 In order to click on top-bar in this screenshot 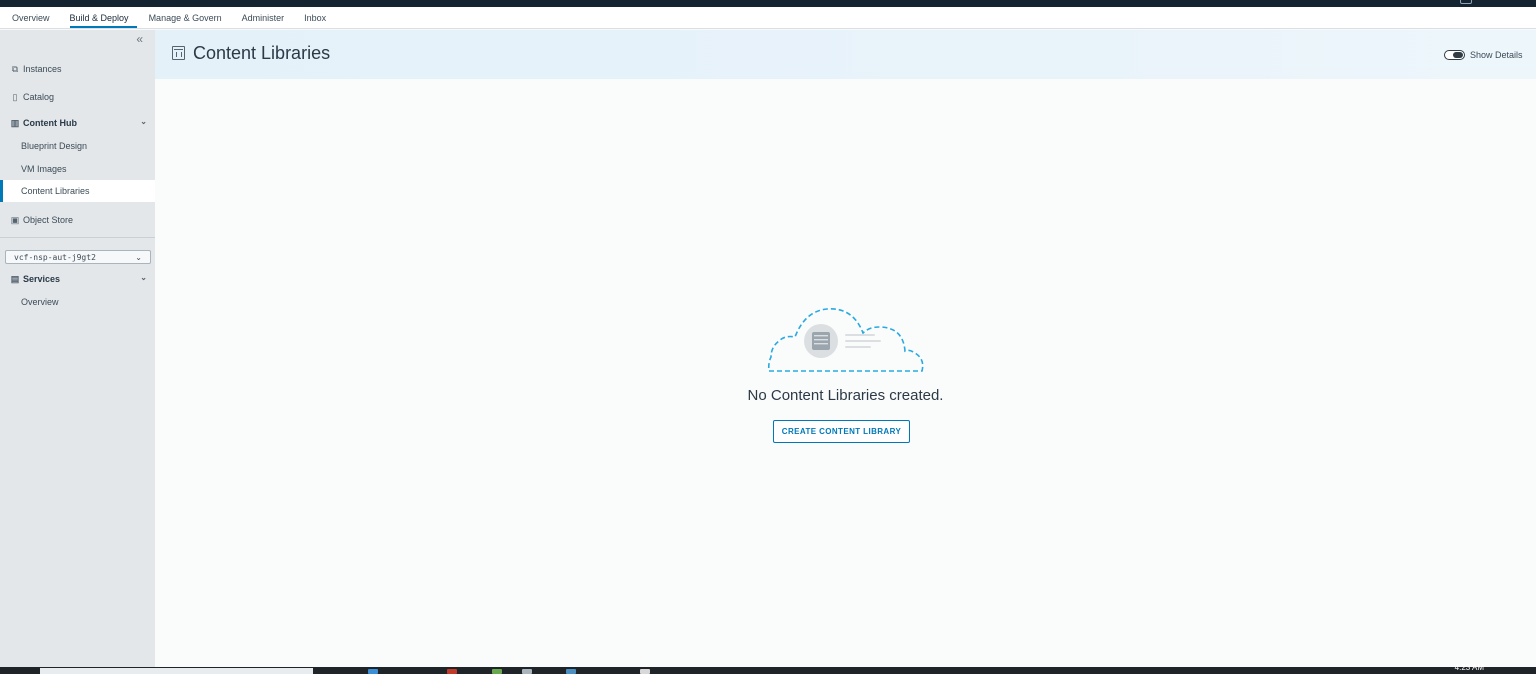, I will do `click(768, 3)`.